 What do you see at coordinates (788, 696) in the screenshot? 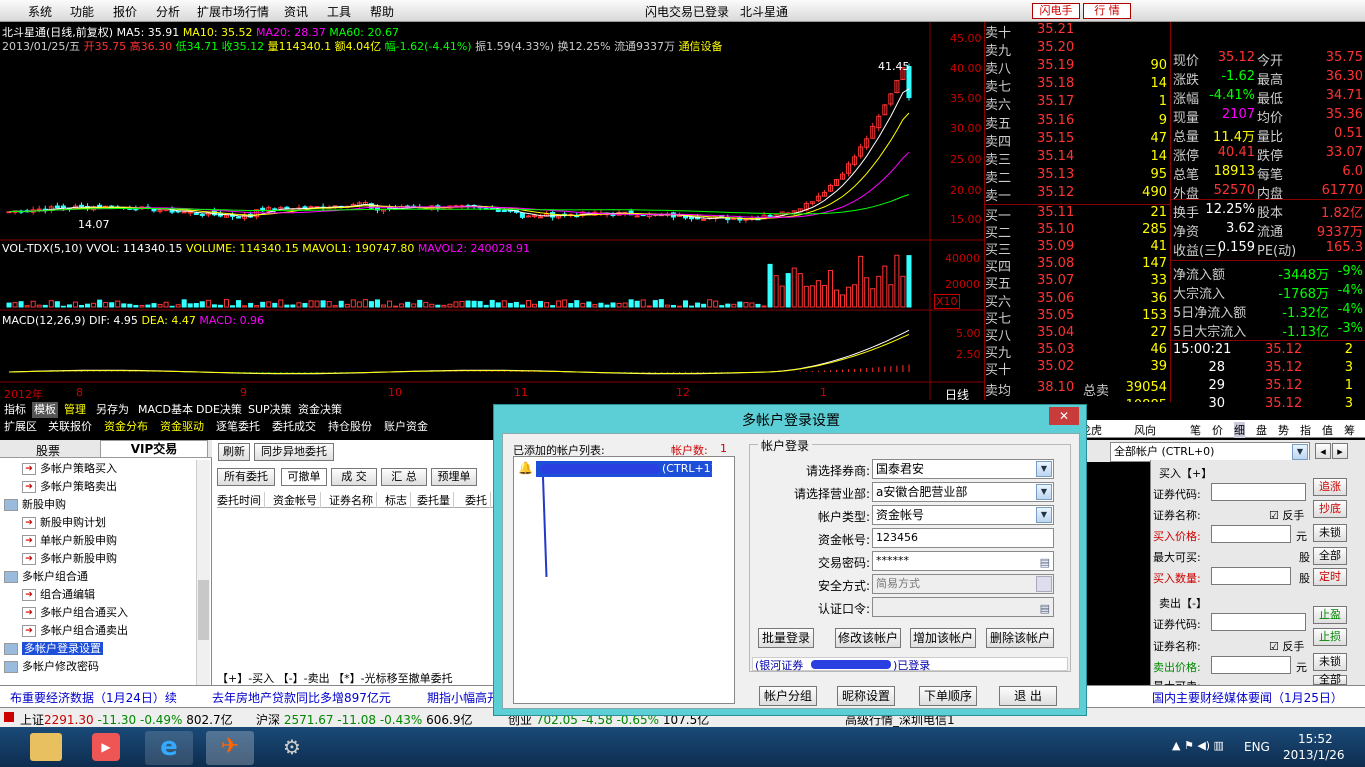
I see `account-group-button: 帐户分组` at bounding box center [788, 696].